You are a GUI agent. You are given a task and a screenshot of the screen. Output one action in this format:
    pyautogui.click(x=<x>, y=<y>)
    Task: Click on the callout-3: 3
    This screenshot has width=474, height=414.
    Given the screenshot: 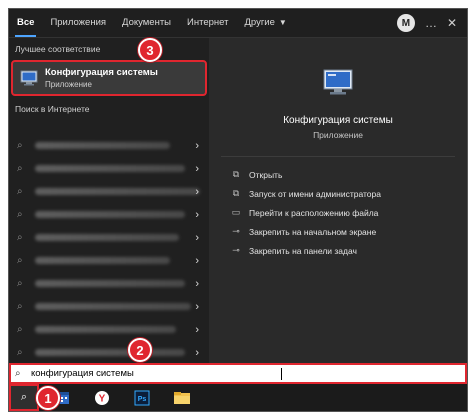 What is the action you would take?
    pyautogui.click(x=150, y=50)
    